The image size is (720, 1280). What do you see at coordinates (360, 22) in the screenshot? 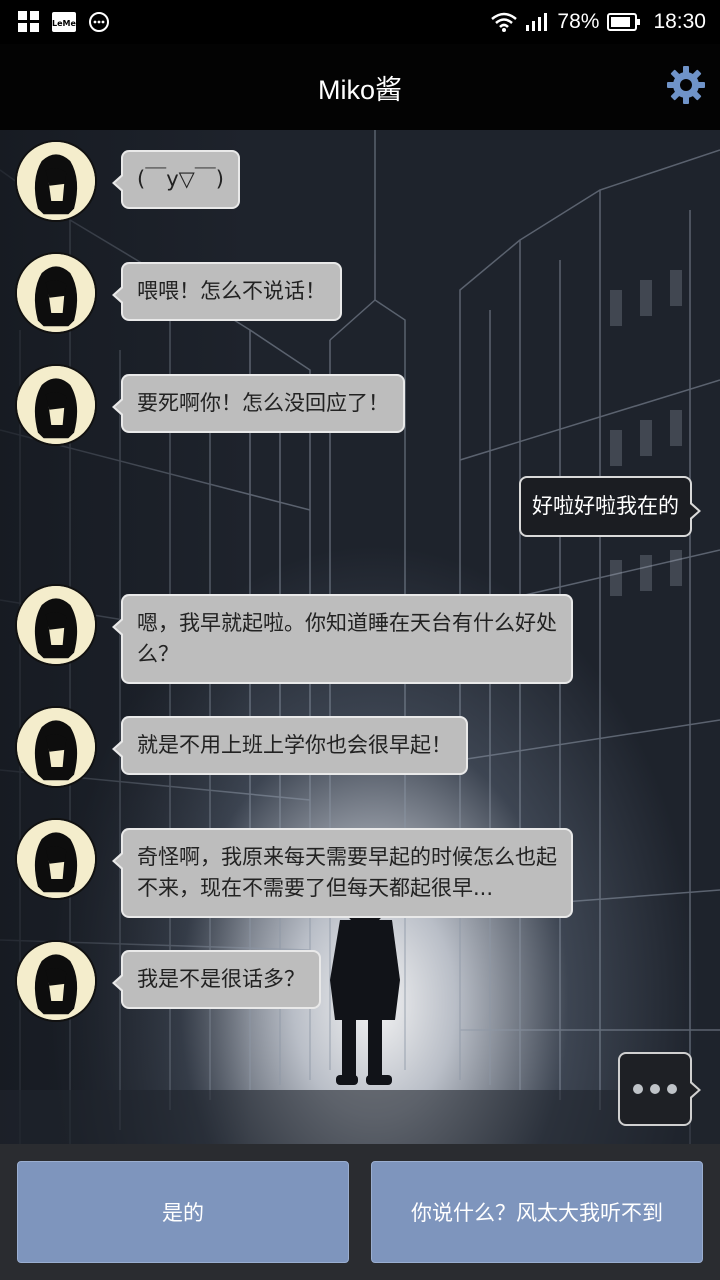
I see `status-bar: LeMe 78% 18:30` at bounding box center [360, 22].